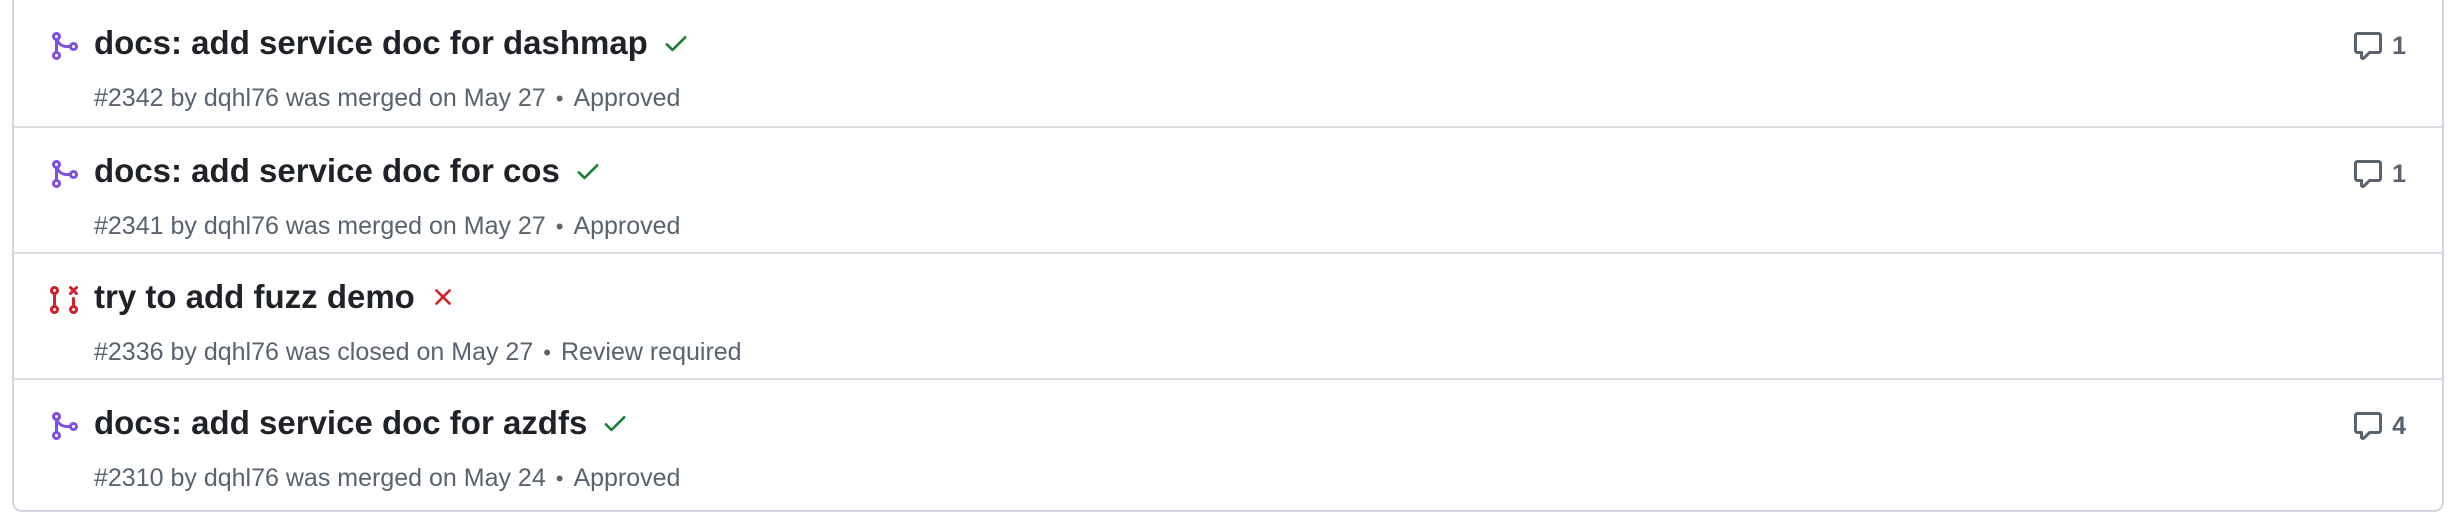  I want to click on pull-request-action: was closed on May 27, so click(409, 352).